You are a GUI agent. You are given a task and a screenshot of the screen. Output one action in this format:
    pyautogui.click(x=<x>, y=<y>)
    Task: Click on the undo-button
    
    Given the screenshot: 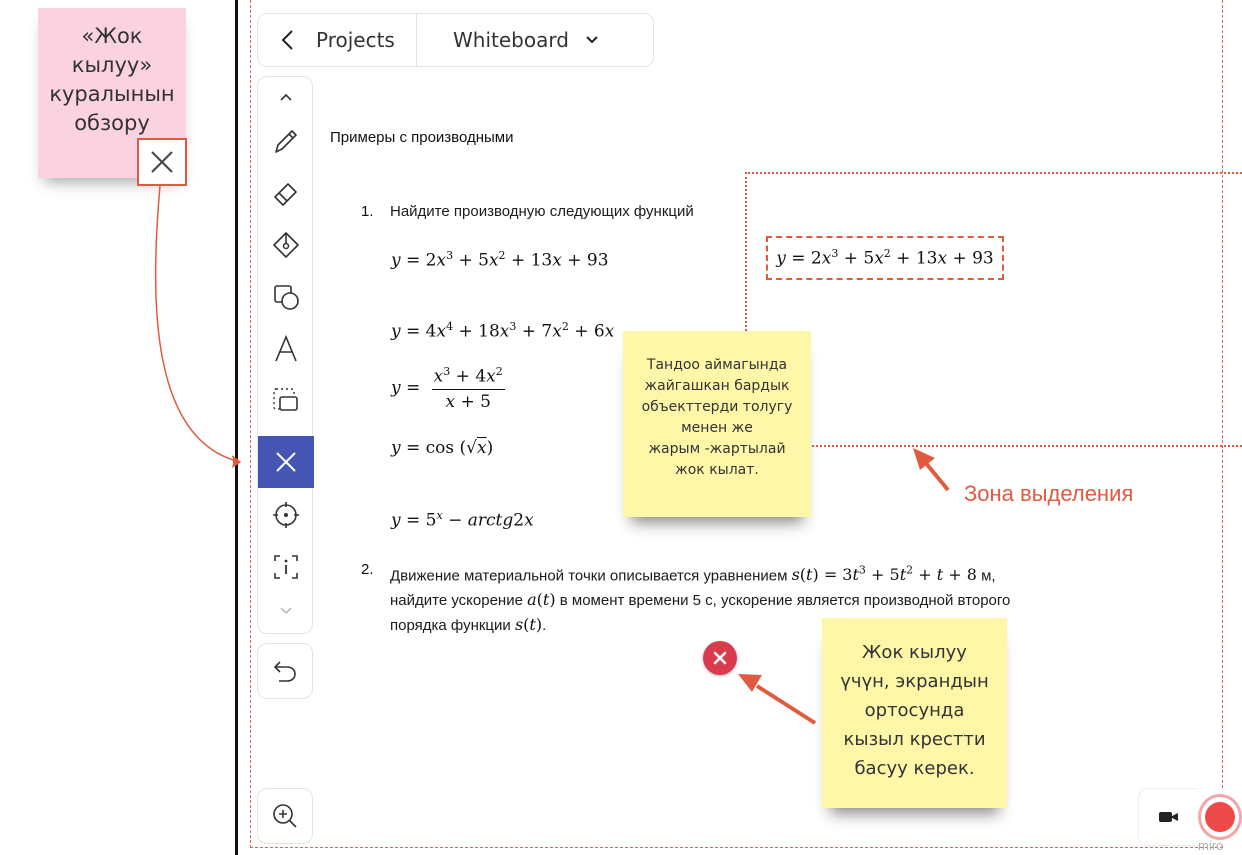 What is the action you would take?
    pyautogui.click(x=285, y=671)
    